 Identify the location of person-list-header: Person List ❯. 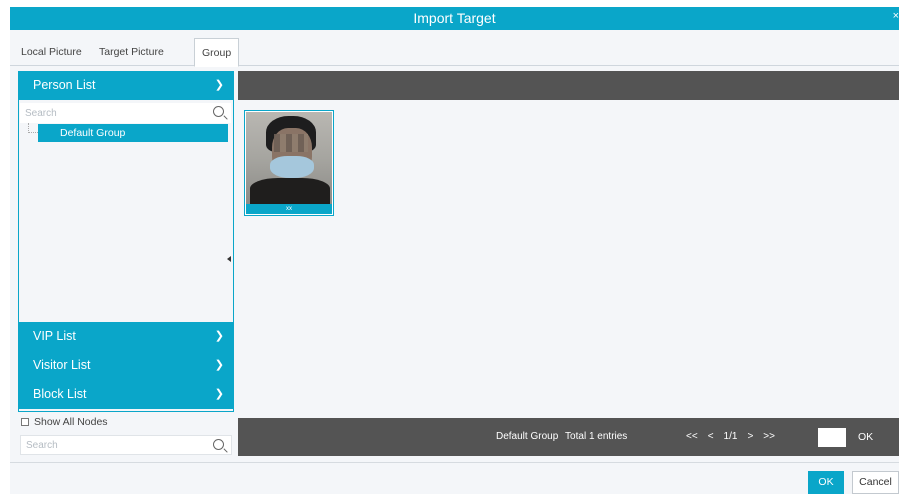
(126, 85).